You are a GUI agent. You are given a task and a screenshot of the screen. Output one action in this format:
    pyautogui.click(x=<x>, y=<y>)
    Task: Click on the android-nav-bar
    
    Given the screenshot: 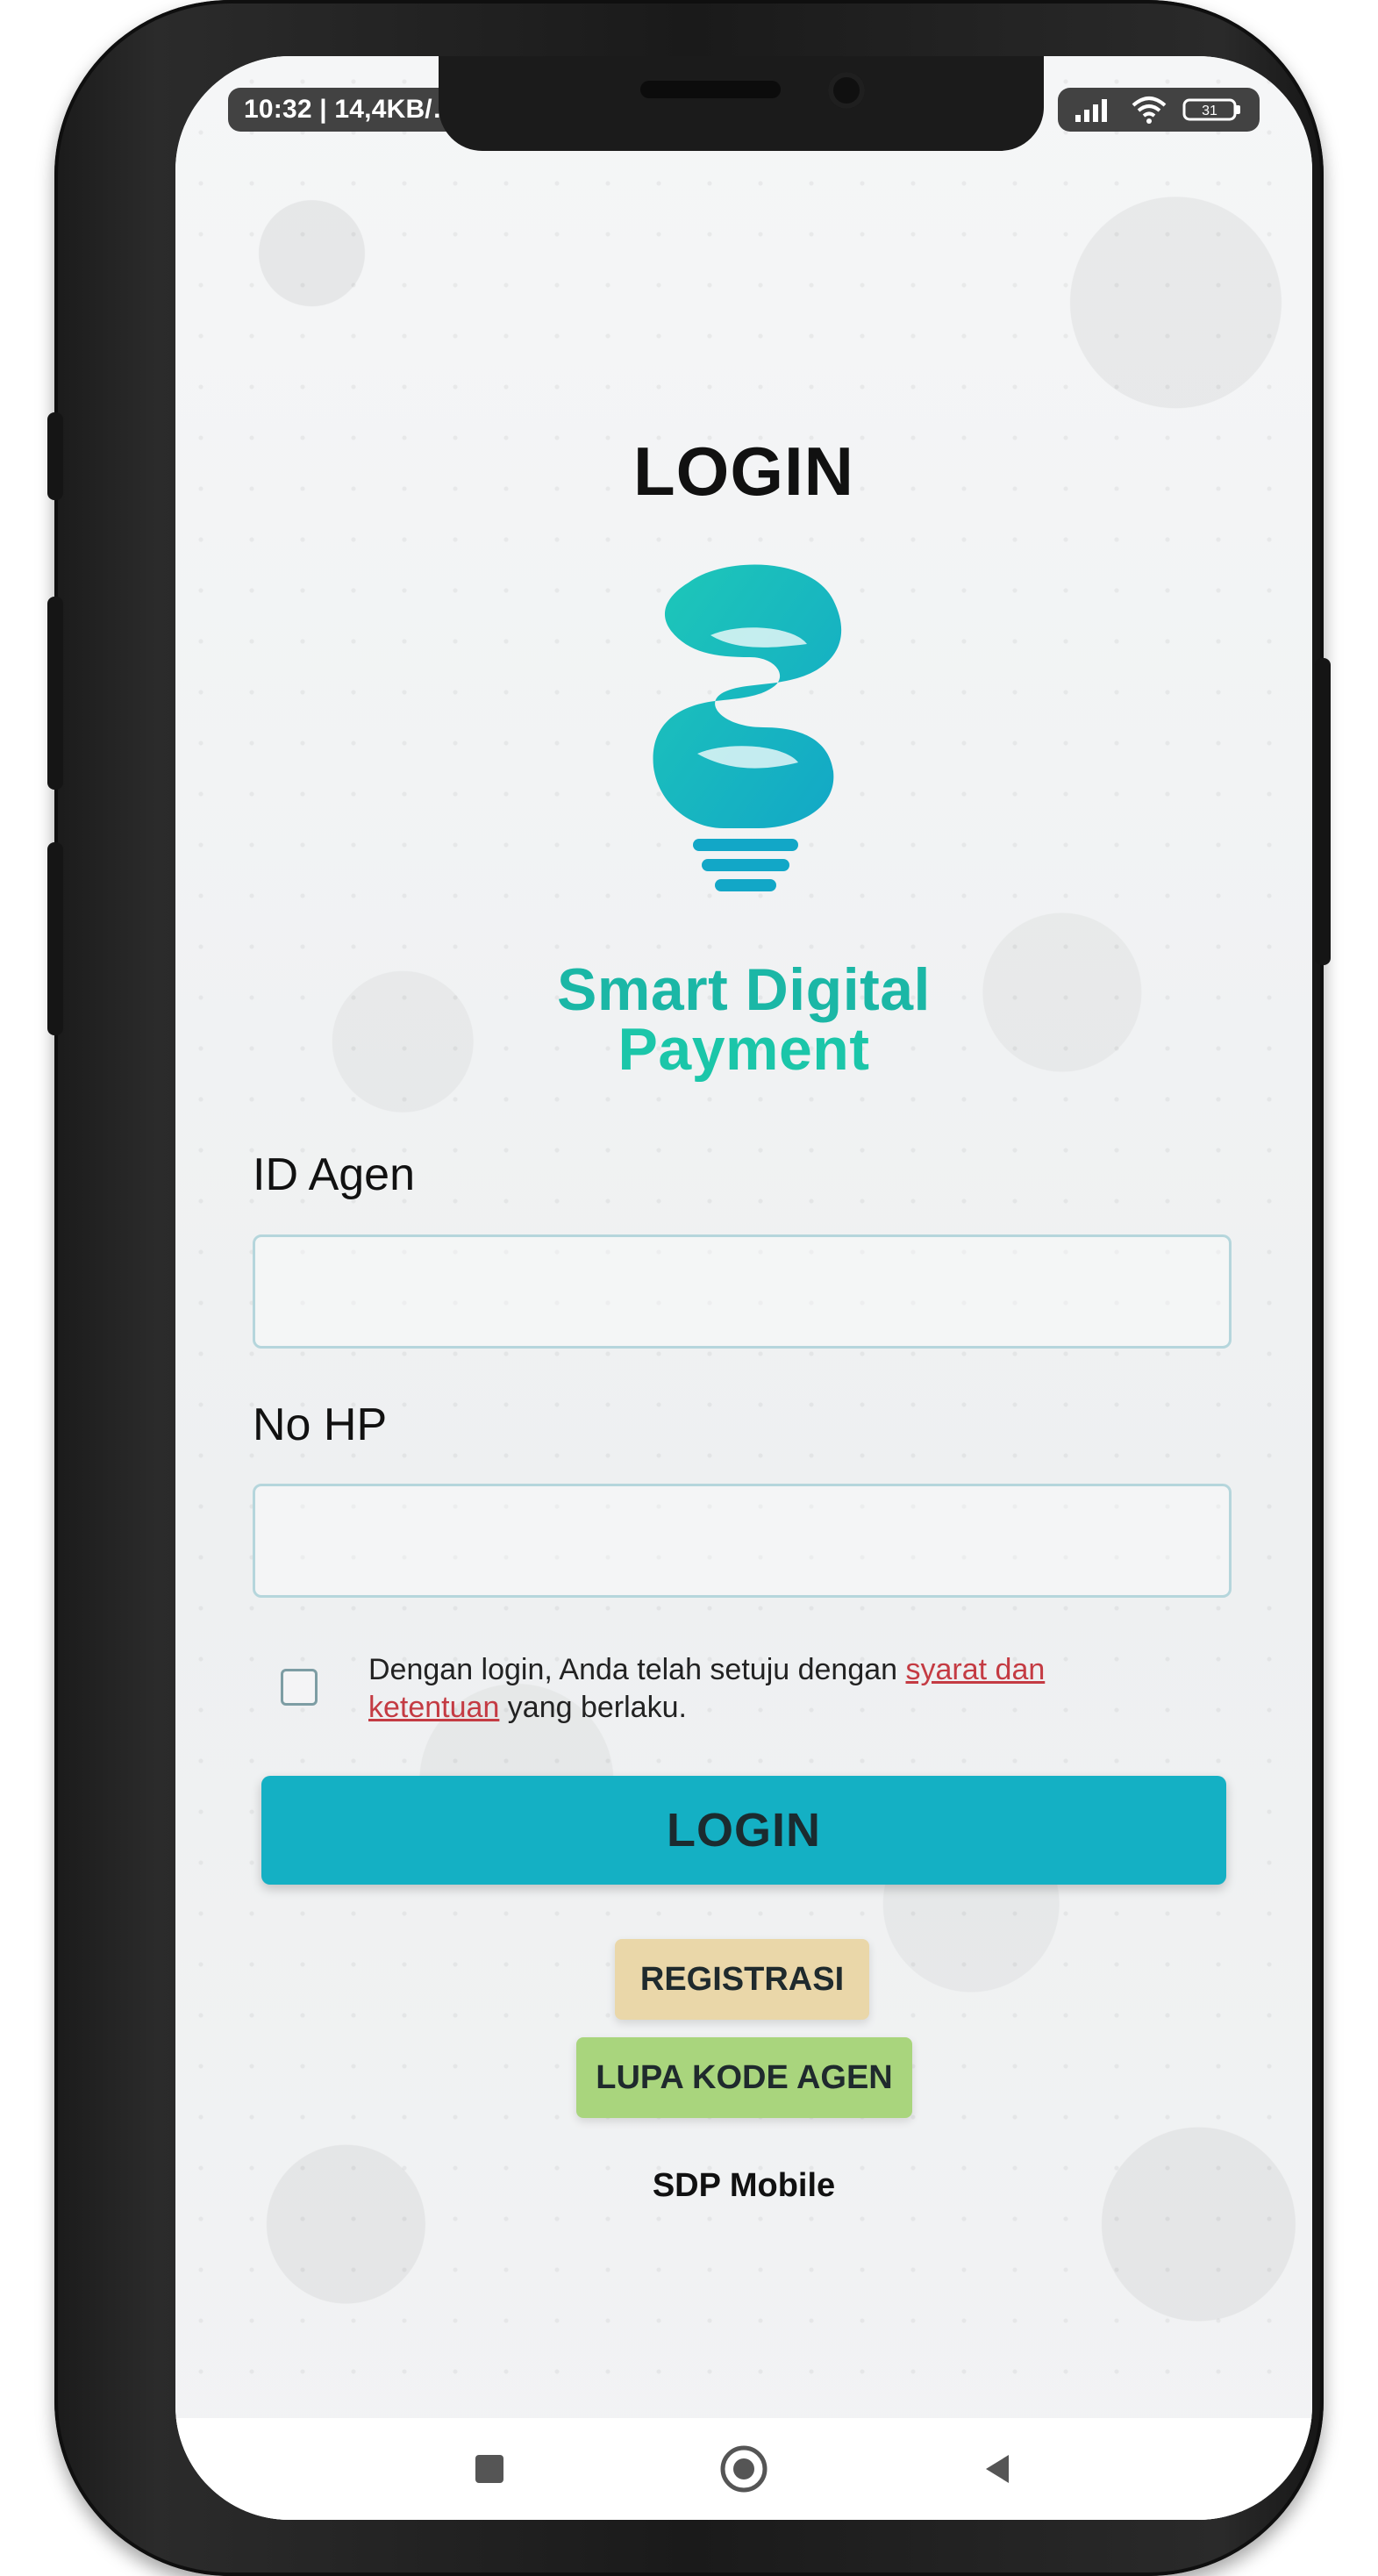 What is the action you would take?
    pyautogui.click(x=743, y=2469)
    